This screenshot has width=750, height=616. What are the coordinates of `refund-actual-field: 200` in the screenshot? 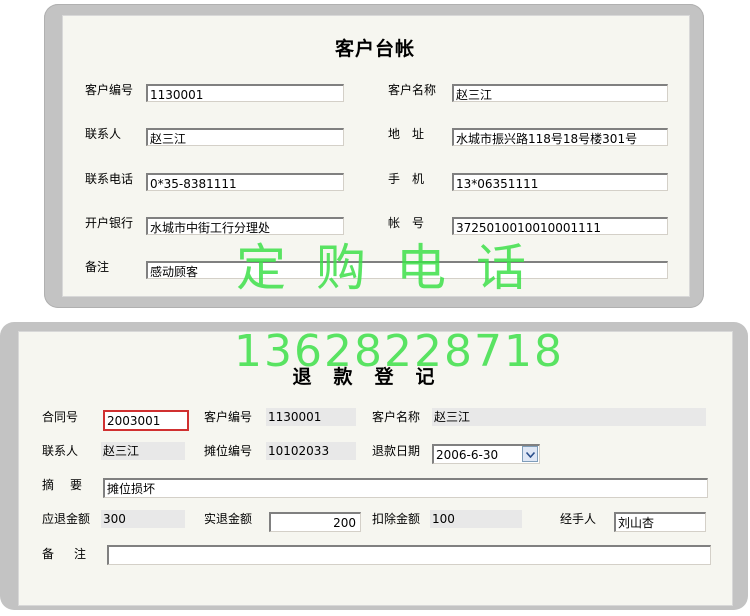 It's located at (315, 522).